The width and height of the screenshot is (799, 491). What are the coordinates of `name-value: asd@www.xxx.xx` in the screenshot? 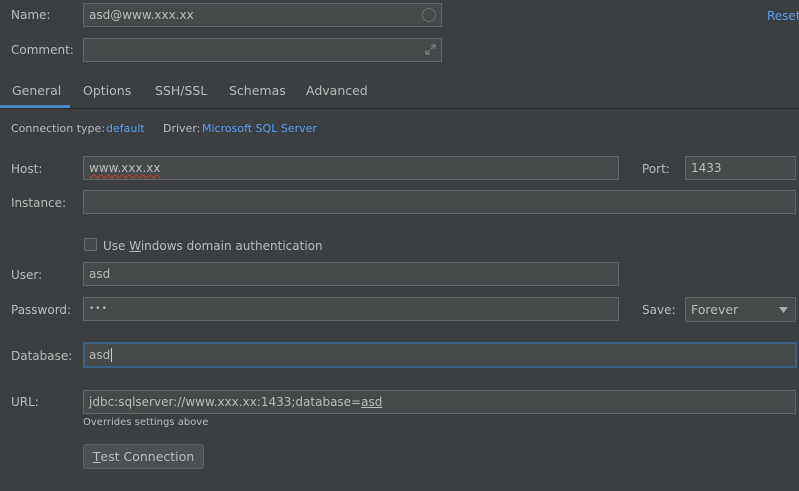 It's located at (141, 15).